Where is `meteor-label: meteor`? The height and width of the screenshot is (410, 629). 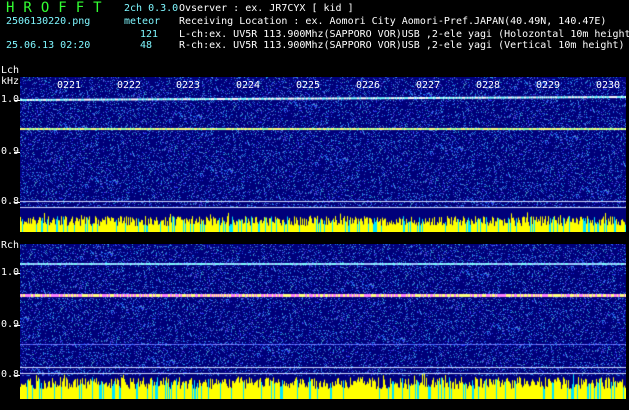 meteor-label: meteor is located at coordinates (142, 21).